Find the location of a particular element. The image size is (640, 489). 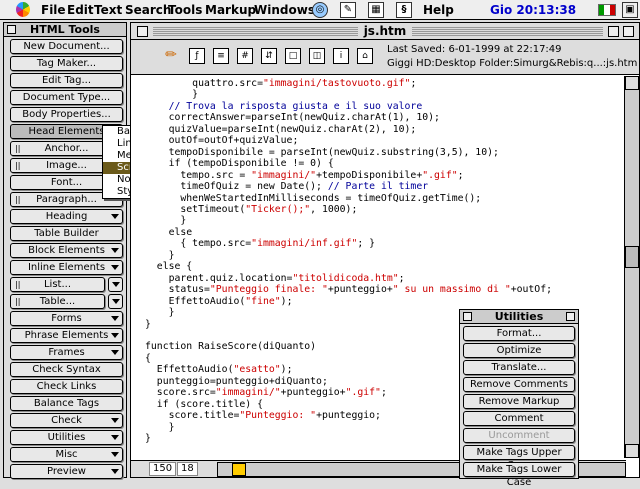

table-icon: ▦ is located at coordinates (376, 10).